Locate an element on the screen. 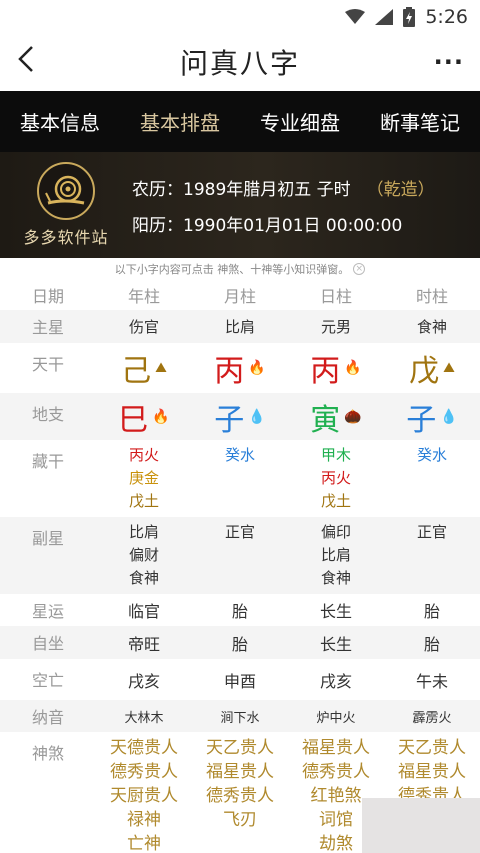 Image resolution: width=480 pixels, height=853 pixels. table-row: 天干 己 ⛰ 丙 🔥 丙 🔥 戊 ⛰ is located at coordinates (240, 368).